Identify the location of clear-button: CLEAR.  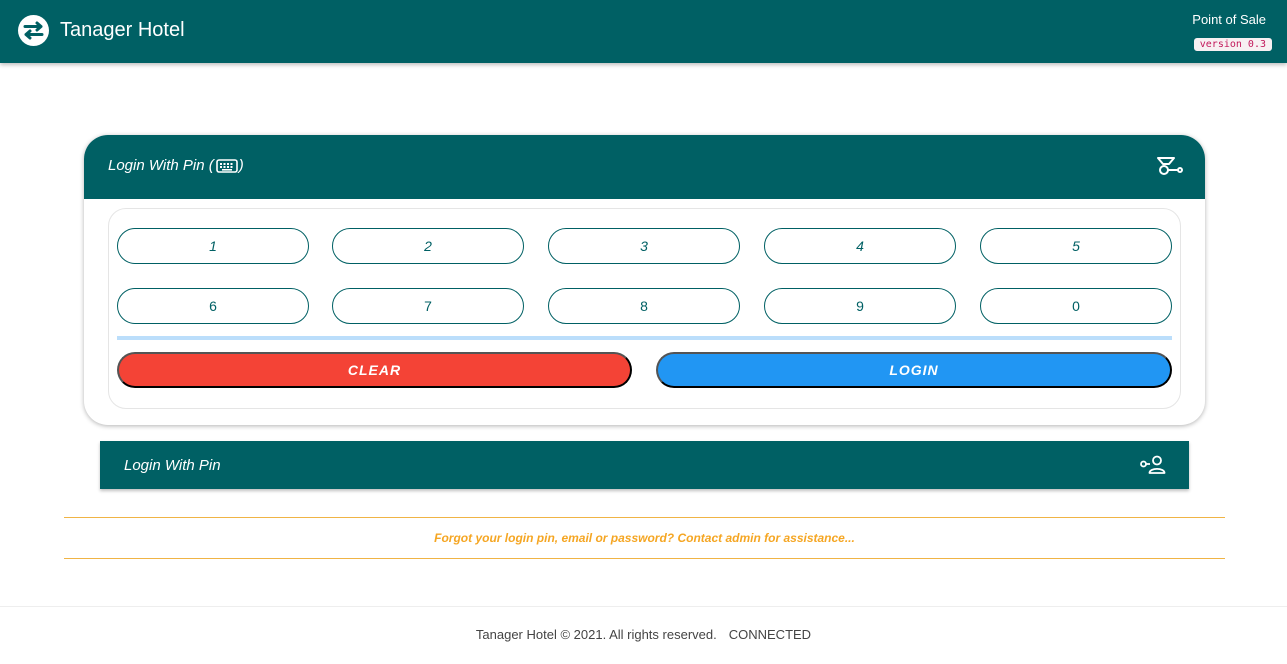
(374, 370).